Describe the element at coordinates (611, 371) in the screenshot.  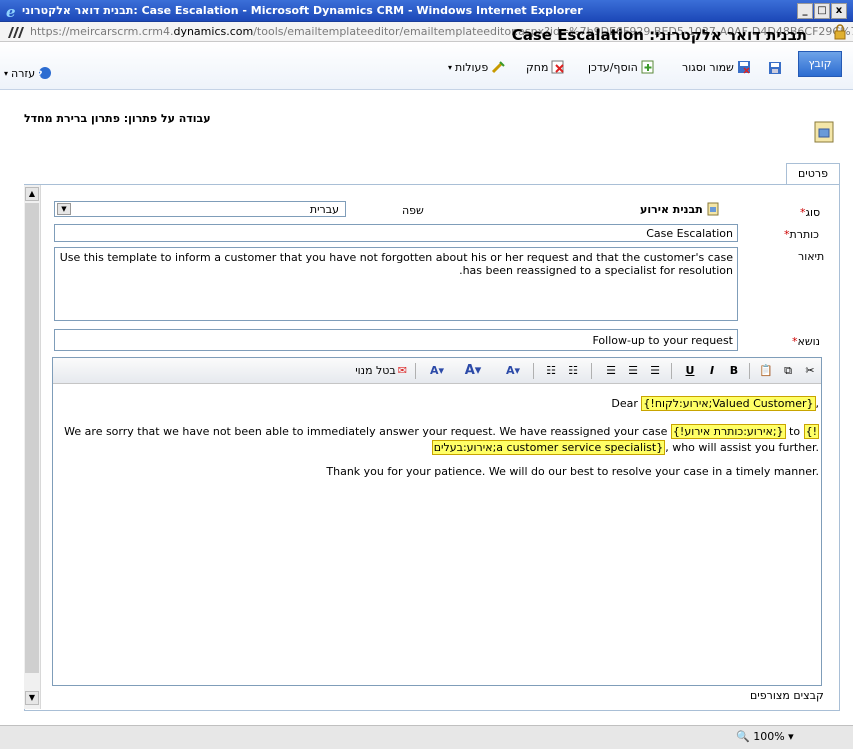
I see `align-left-icon: ☰` at that location.